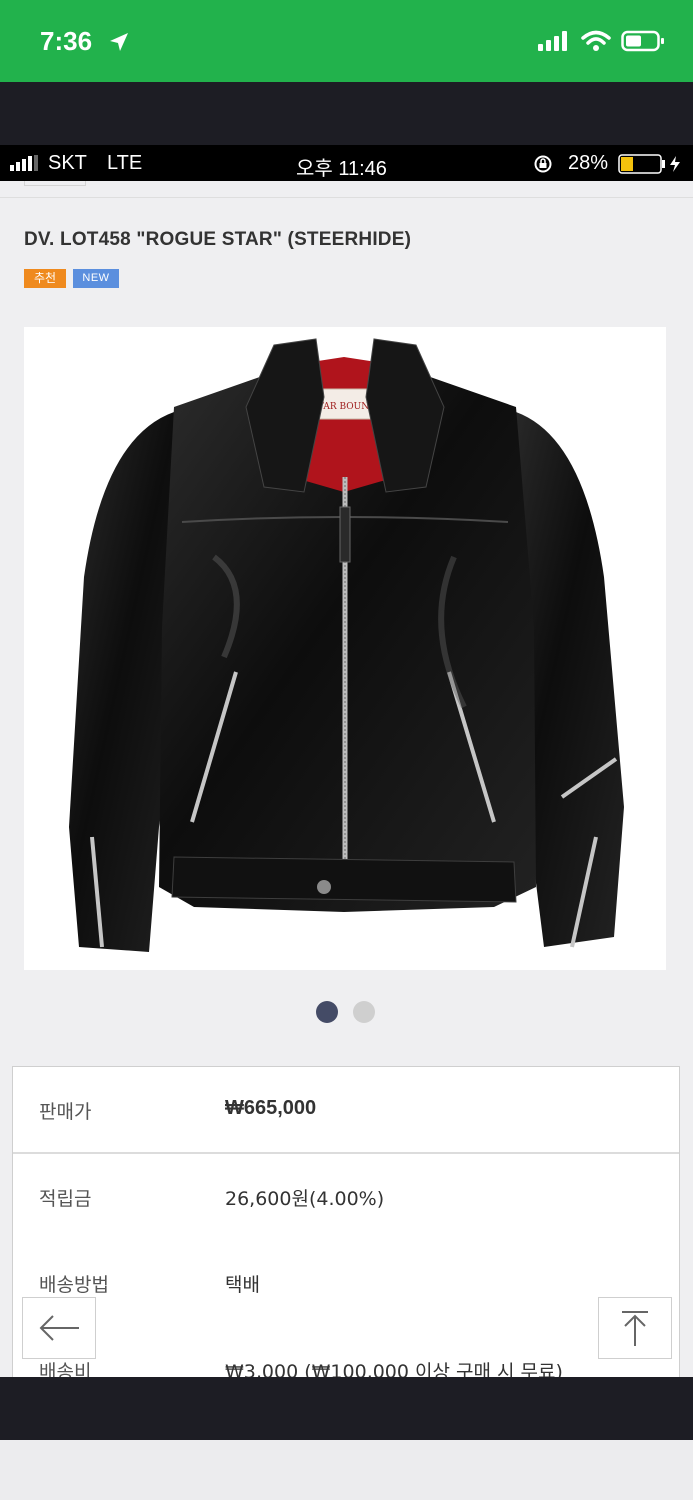  Describe the element at coordinates (271, 1108) in the screenshot. I see `price-value: ₩665,000` at that location.